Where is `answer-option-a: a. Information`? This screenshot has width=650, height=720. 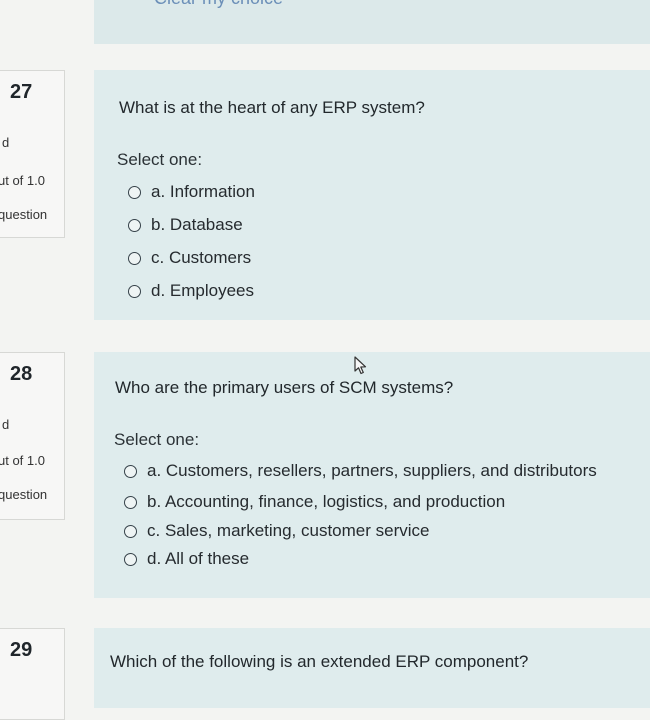
answer-option-a: a. Information is located at coordinates (191, 192).